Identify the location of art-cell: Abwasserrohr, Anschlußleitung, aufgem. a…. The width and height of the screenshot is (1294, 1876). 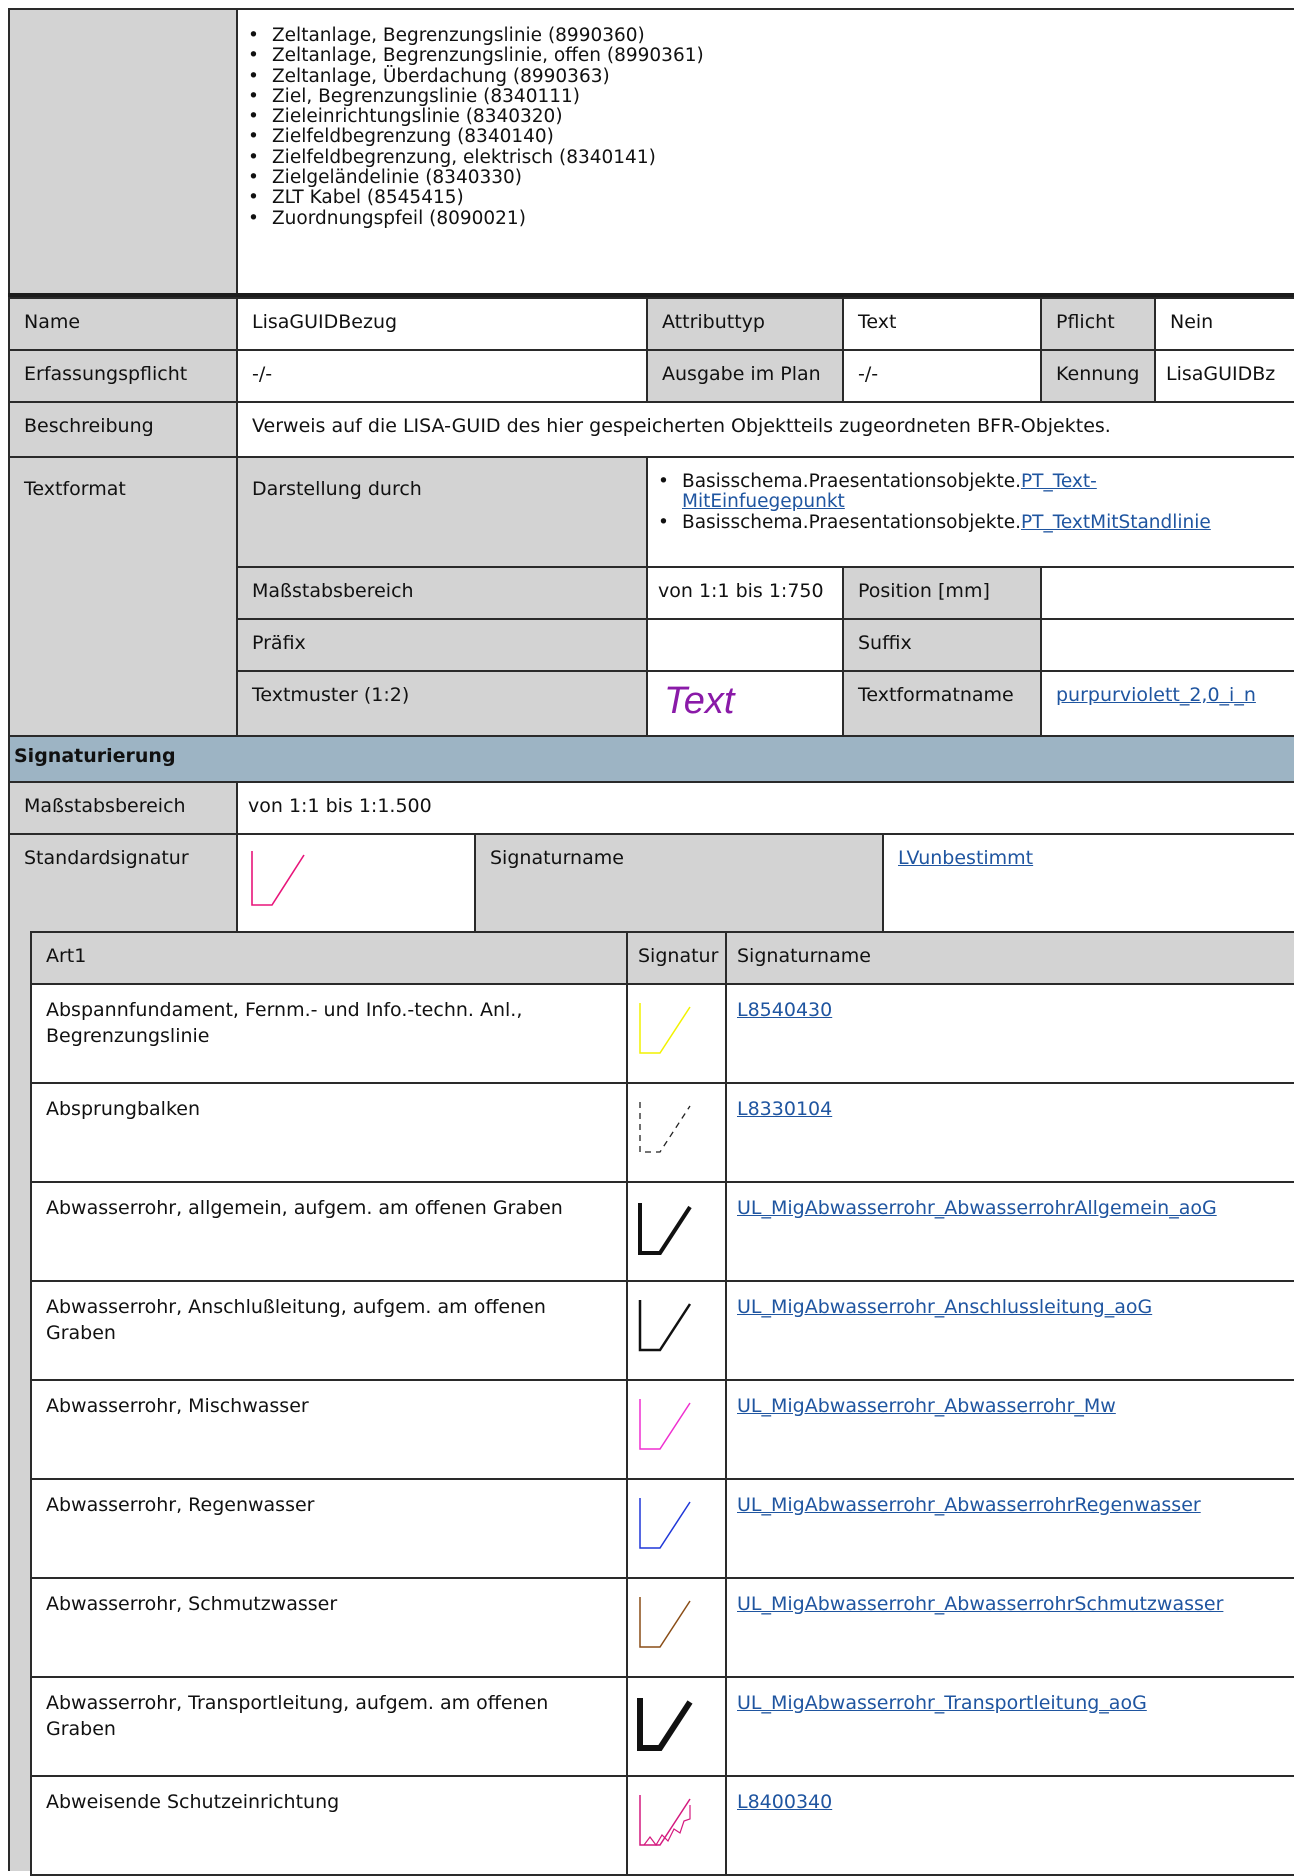
(329, 1330).